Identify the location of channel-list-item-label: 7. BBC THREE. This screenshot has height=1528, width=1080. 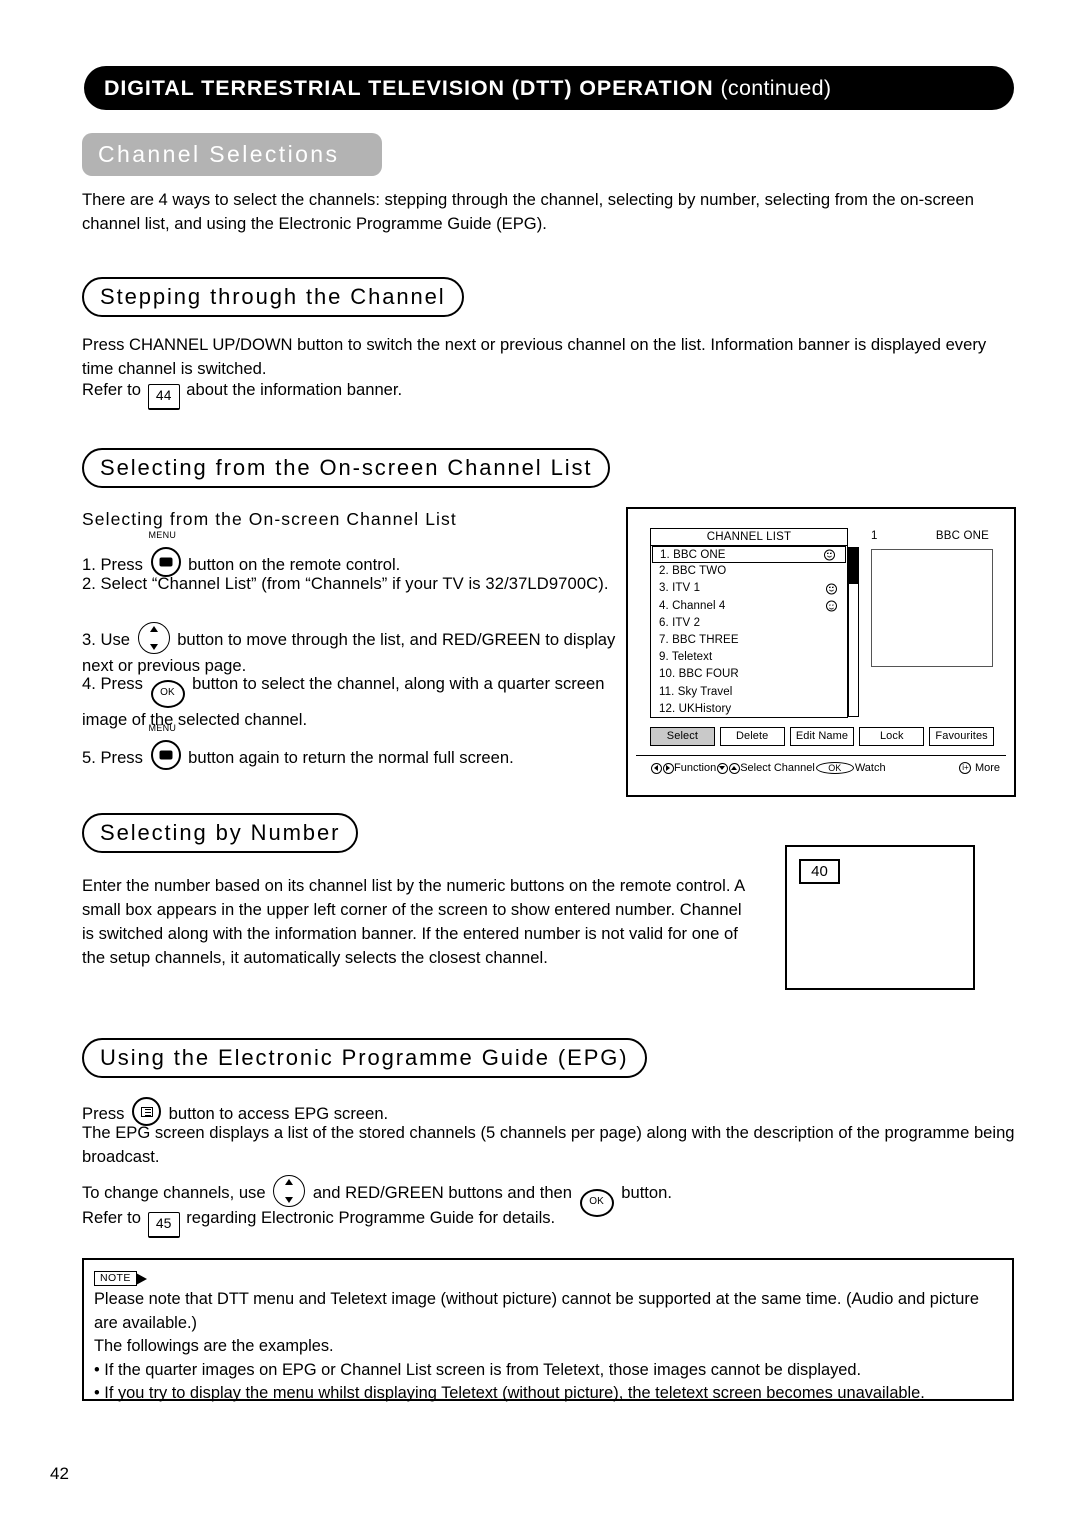
(699, 639).